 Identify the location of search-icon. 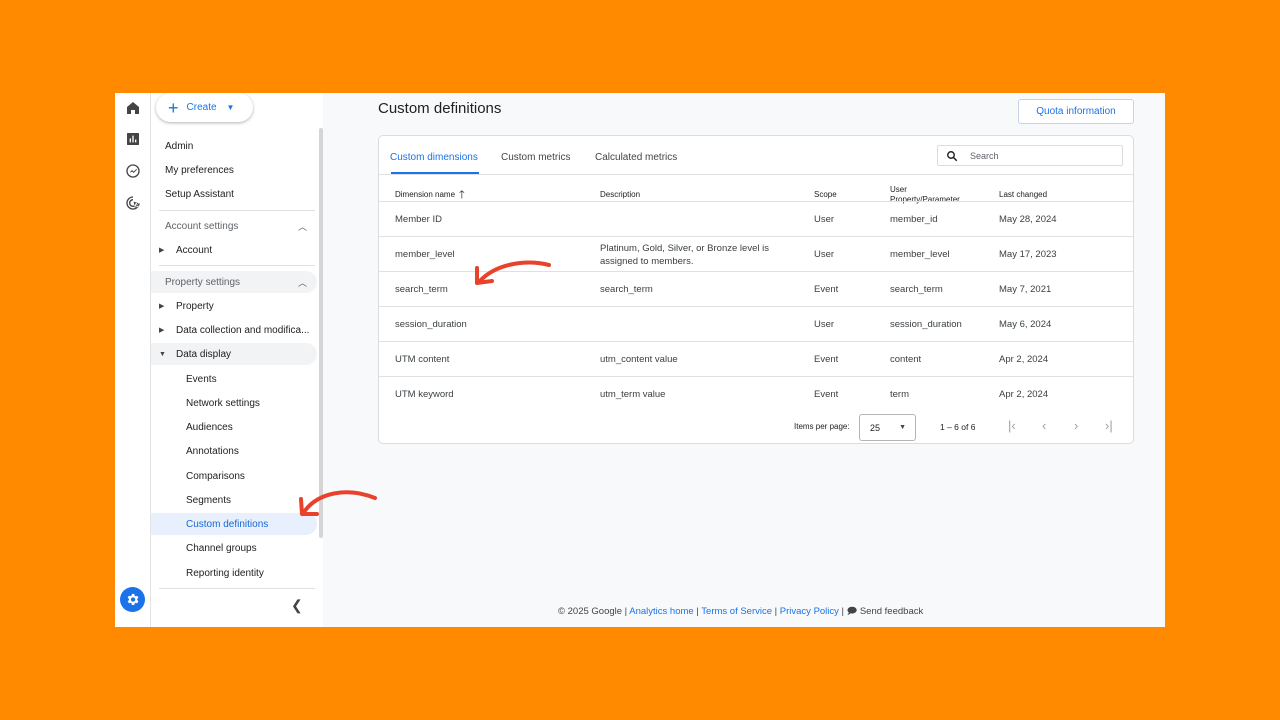
(952, 155).